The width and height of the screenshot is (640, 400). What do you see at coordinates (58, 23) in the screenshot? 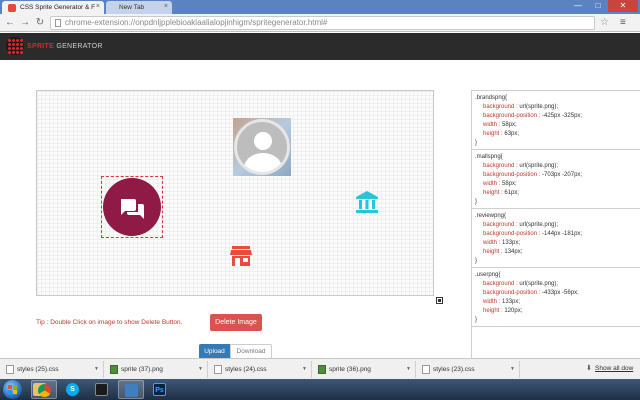
I see `page-icon` at bounding box center [58, 23].